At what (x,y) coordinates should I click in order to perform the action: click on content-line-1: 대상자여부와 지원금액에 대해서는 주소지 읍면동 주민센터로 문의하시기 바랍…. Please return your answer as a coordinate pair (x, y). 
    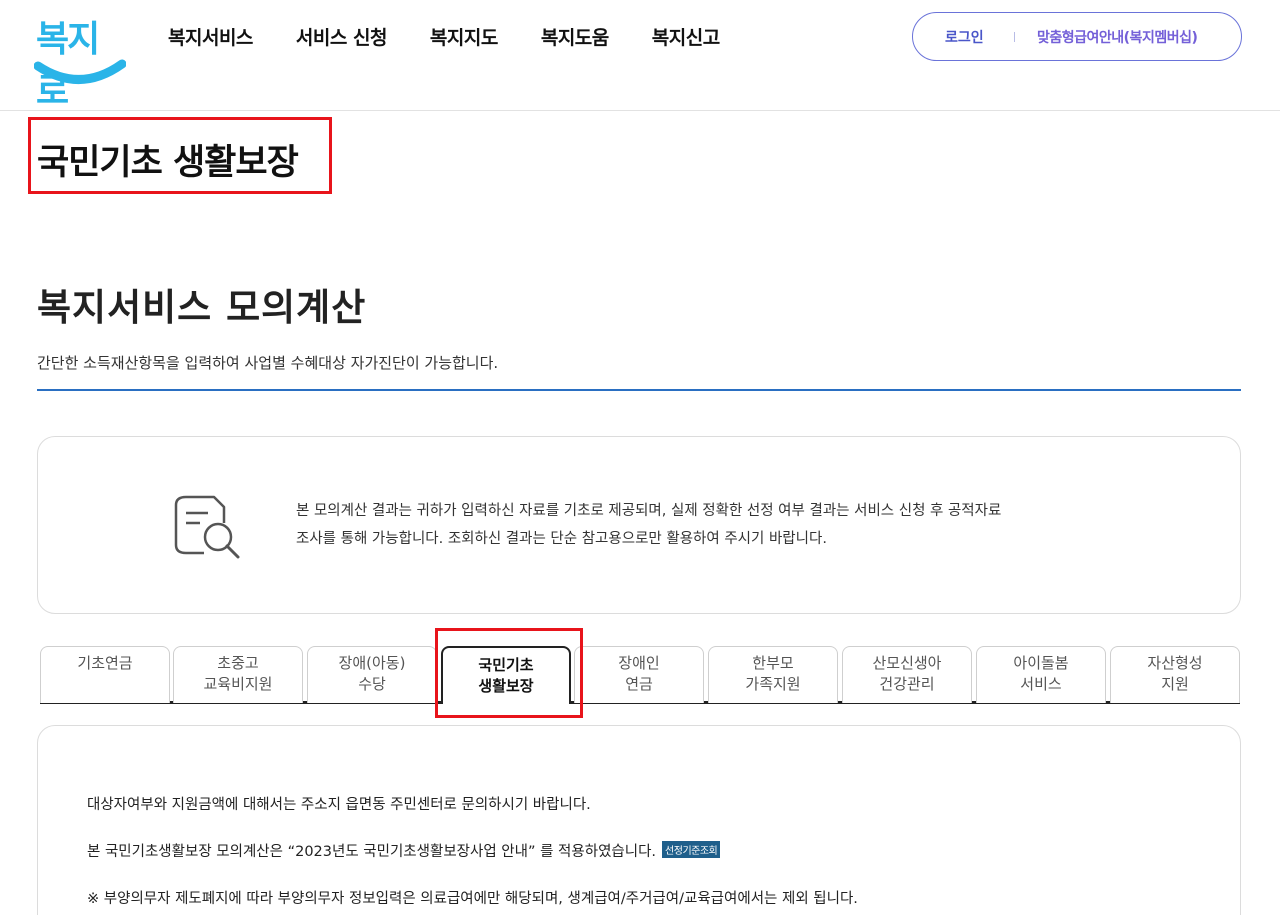
    Looking at the image, I should click on (339, 805).